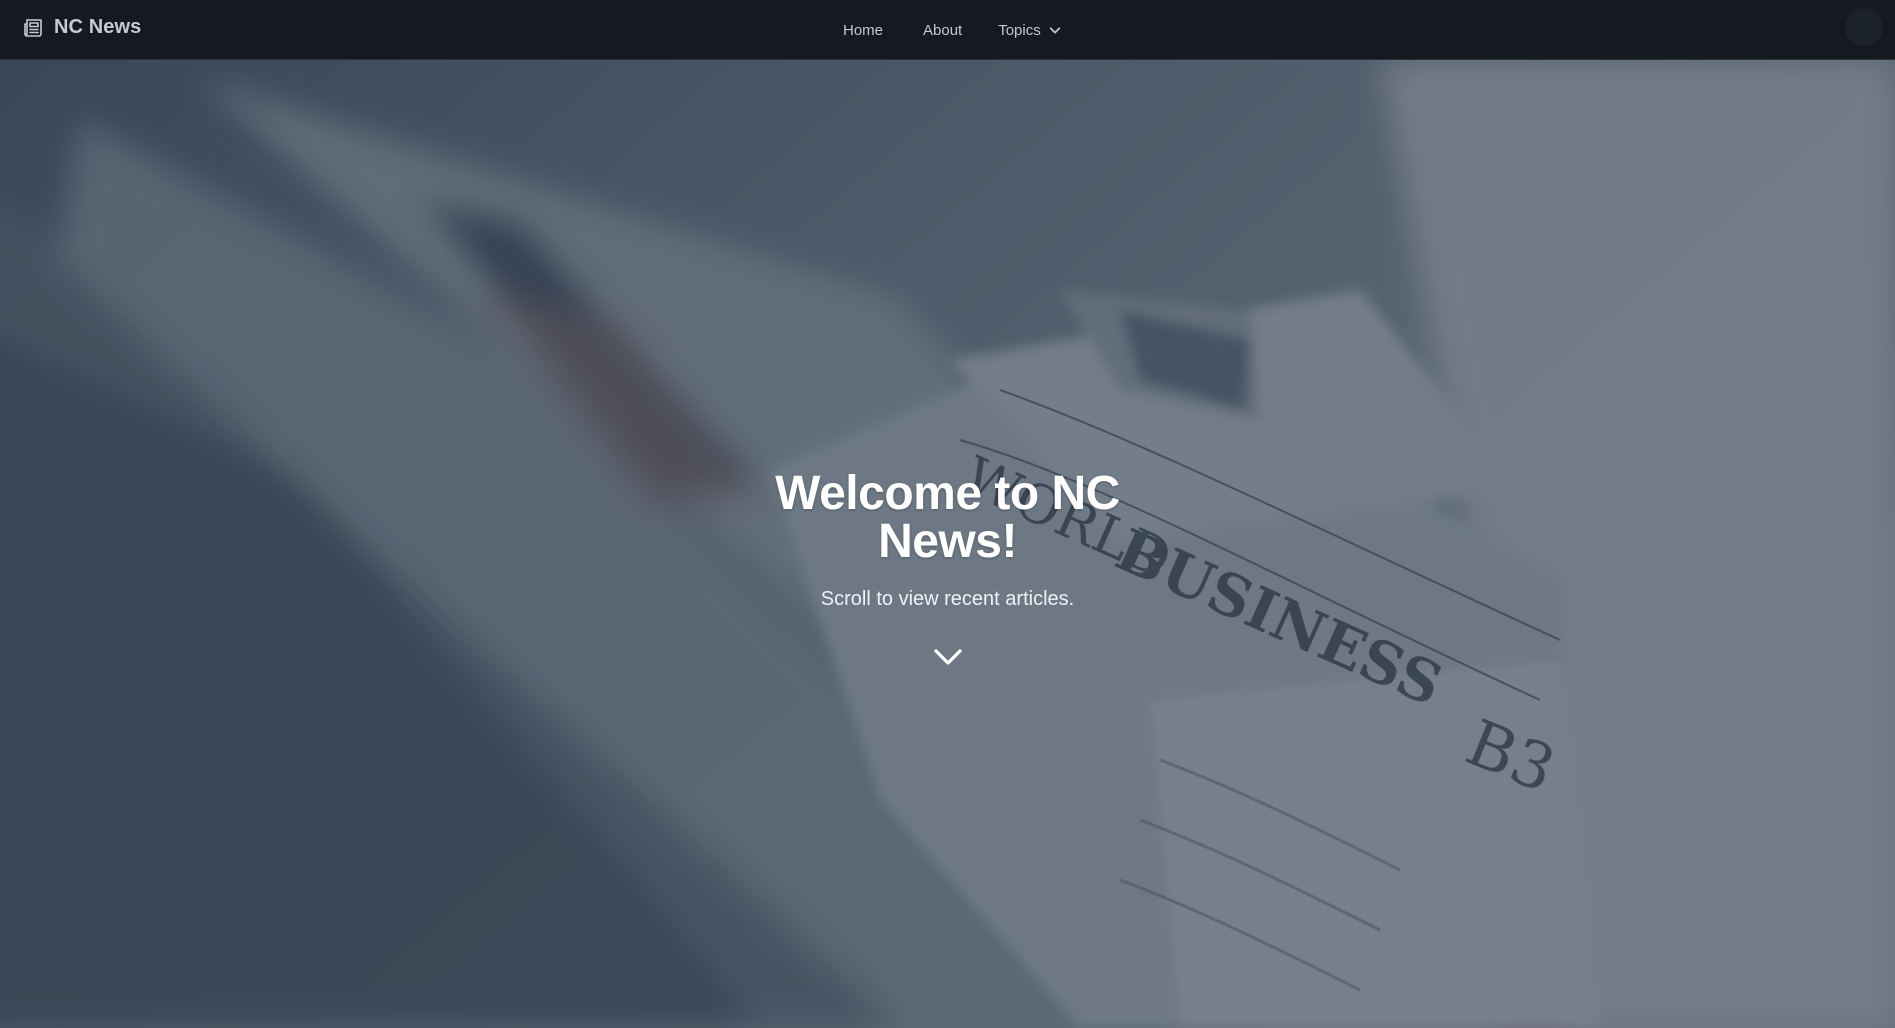 This screenshot has width=1895, height=1028. What do you see at coordinates (947, 599) in the screenshot?
I see `hero-subtitle: Scroll to view recent articles.` at bounding box center [947, 599].